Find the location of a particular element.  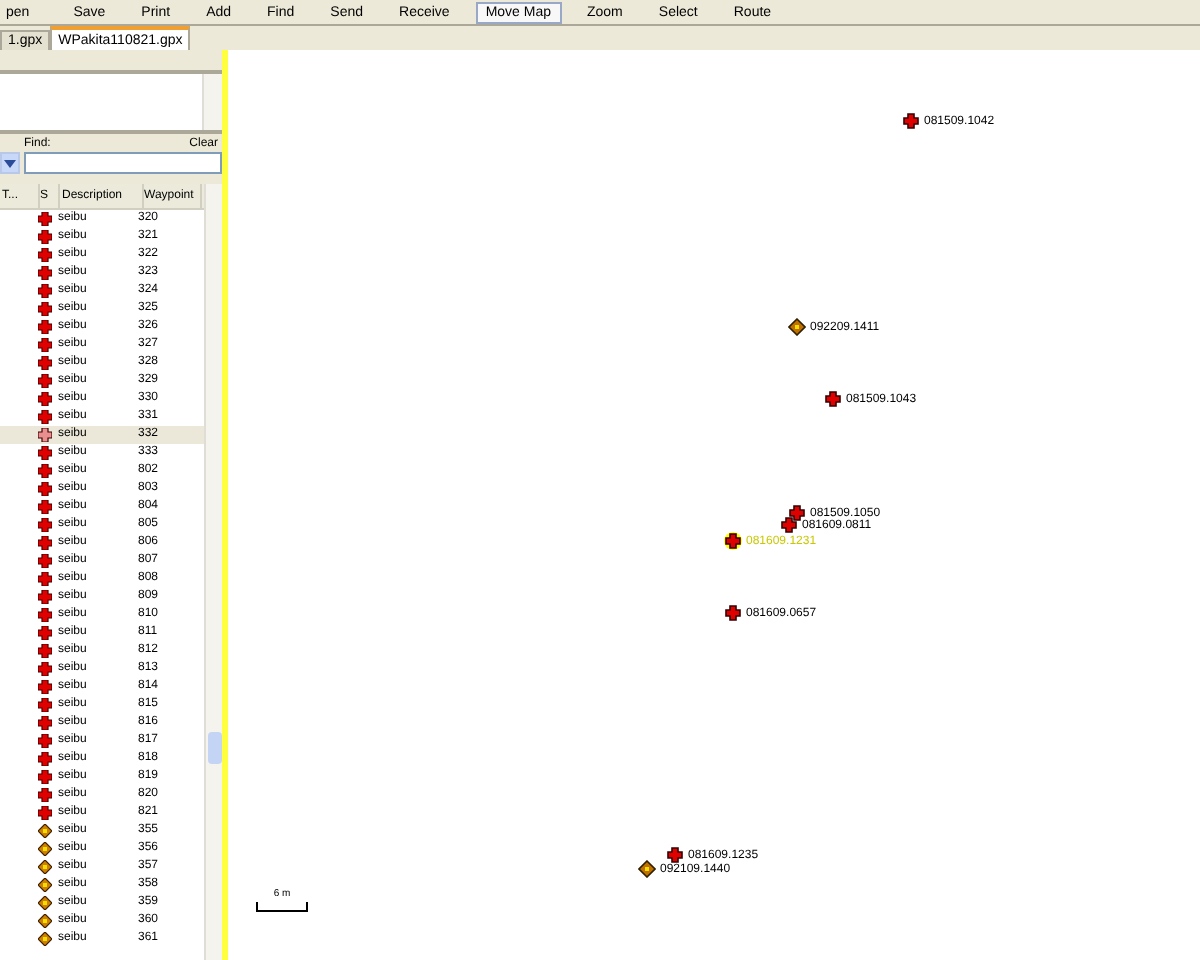

dropdown-button is located at coordinates (10, 163).